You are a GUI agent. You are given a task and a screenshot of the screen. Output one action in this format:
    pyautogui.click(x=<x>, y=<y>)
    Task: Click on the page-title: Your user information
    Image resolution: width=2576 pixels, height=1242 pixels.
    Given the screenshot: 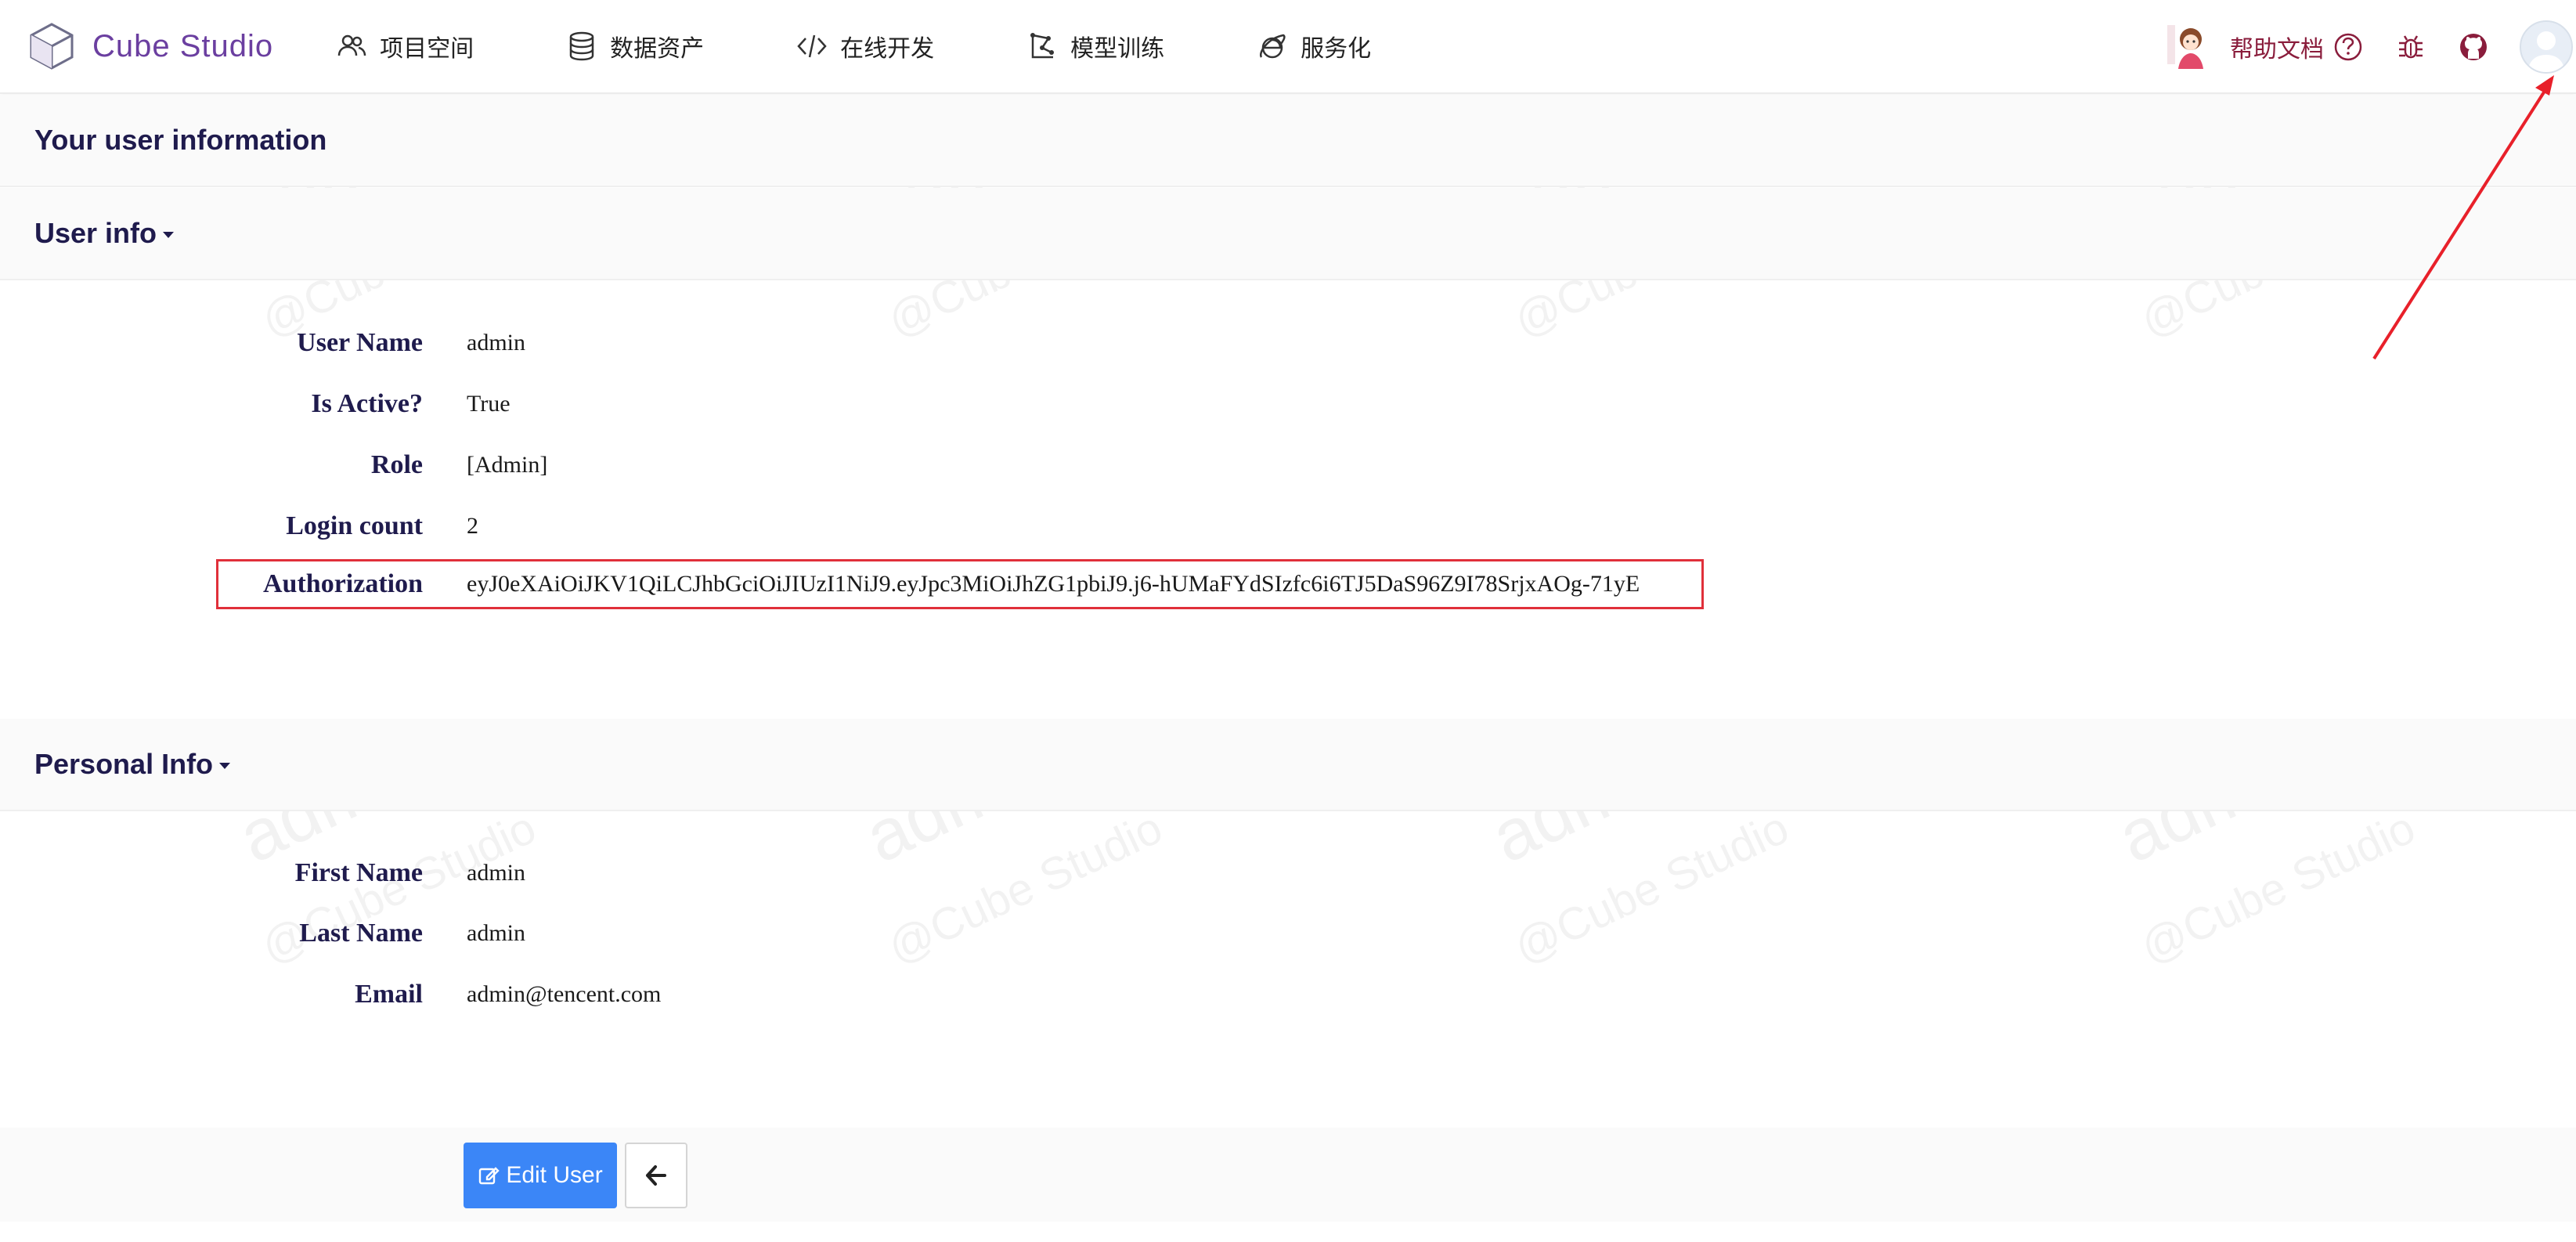 What is the action you would take?
    pyautogui.click(x=180, y=140)
    